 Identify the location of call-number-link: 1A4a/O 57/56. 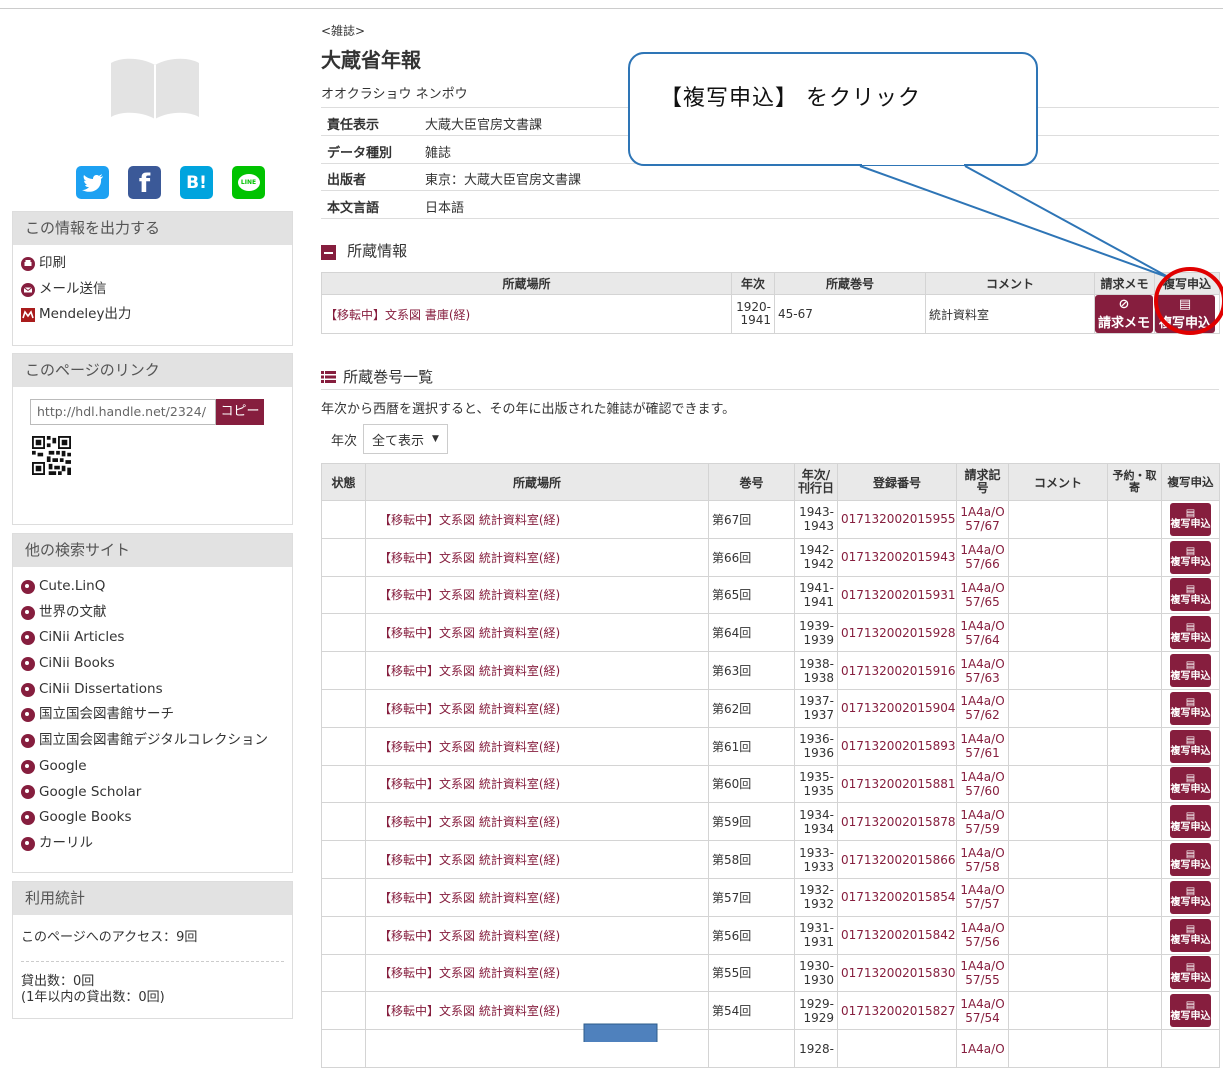
(982, 935).